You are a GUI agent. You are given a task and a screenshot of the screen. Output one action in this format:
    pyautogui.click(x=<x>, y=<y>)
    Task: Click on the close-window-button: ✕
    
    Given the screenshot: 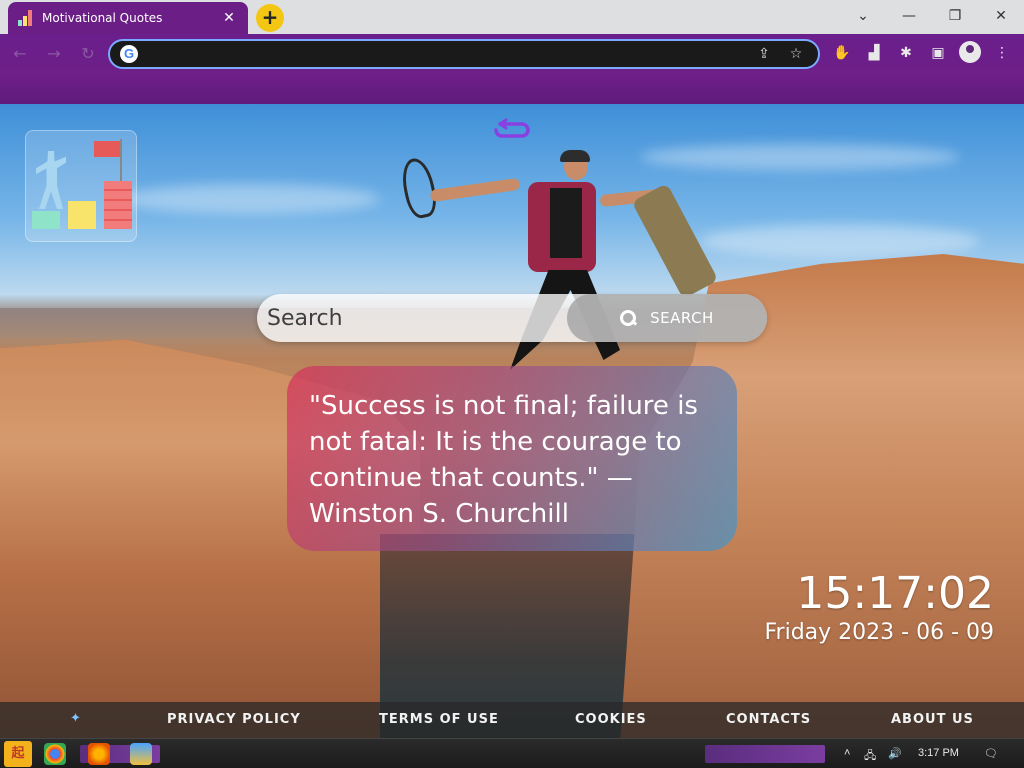 What is the action you would take?
    pyautogui.click(x=1001, y=16)
    